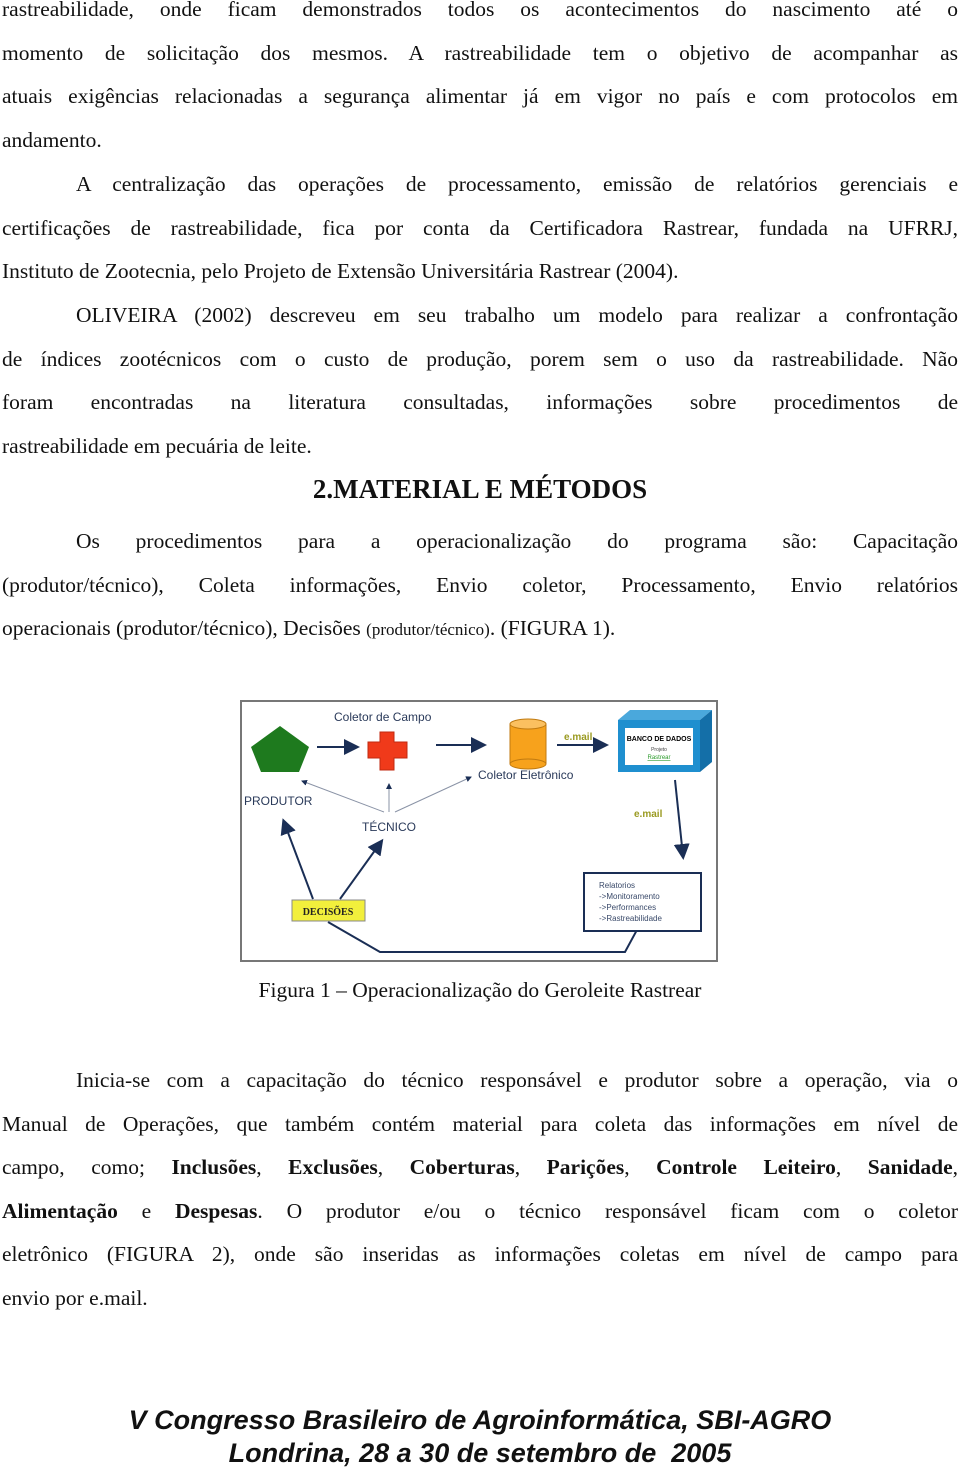 The width and height of the screenshot is (960, 1472). Describe the element at coordinates (52, 139) in the screenshot. I see `text-line: andamento.` at that location.